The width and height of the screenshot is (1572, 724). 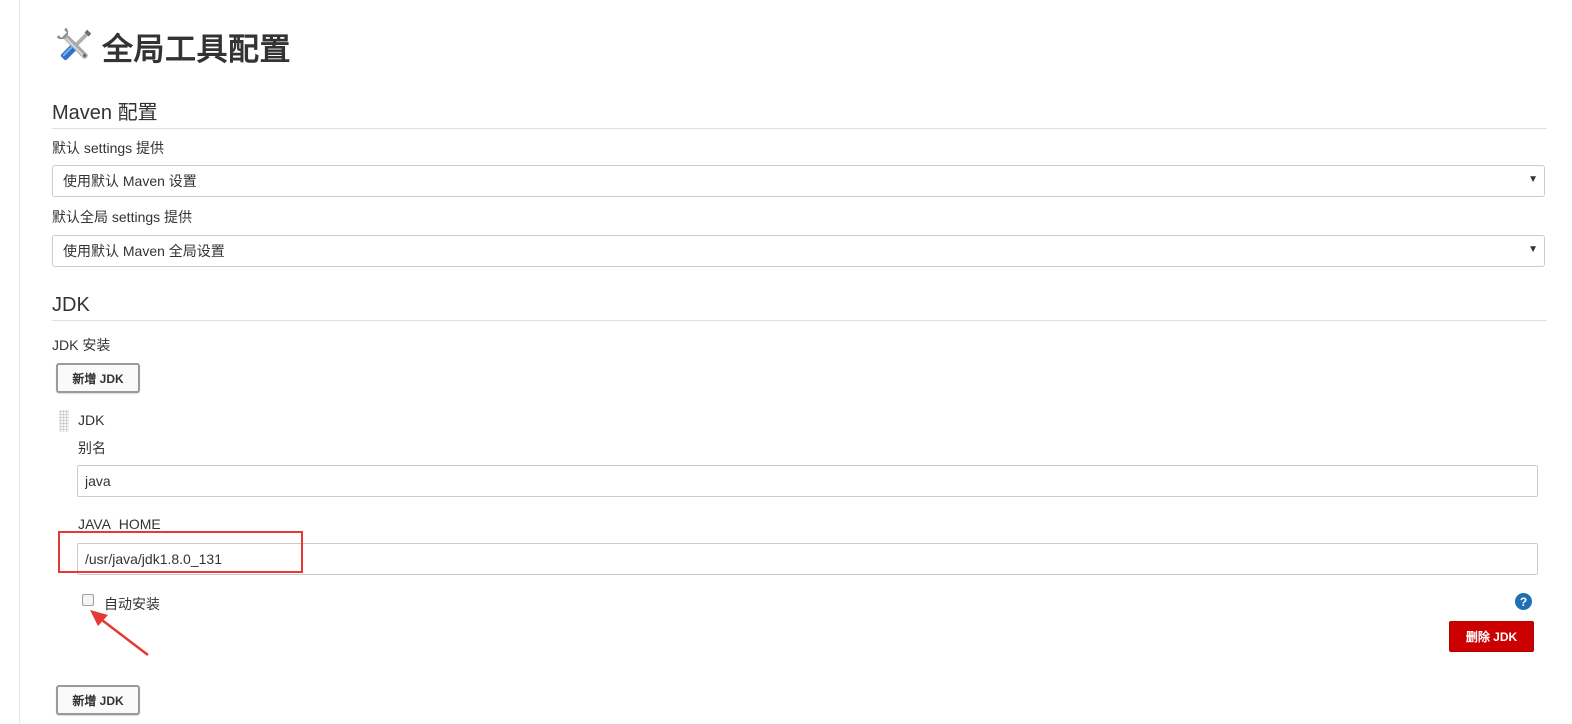 I want to click on auto-install-label: 自动安装, so click(x=132, y=604).